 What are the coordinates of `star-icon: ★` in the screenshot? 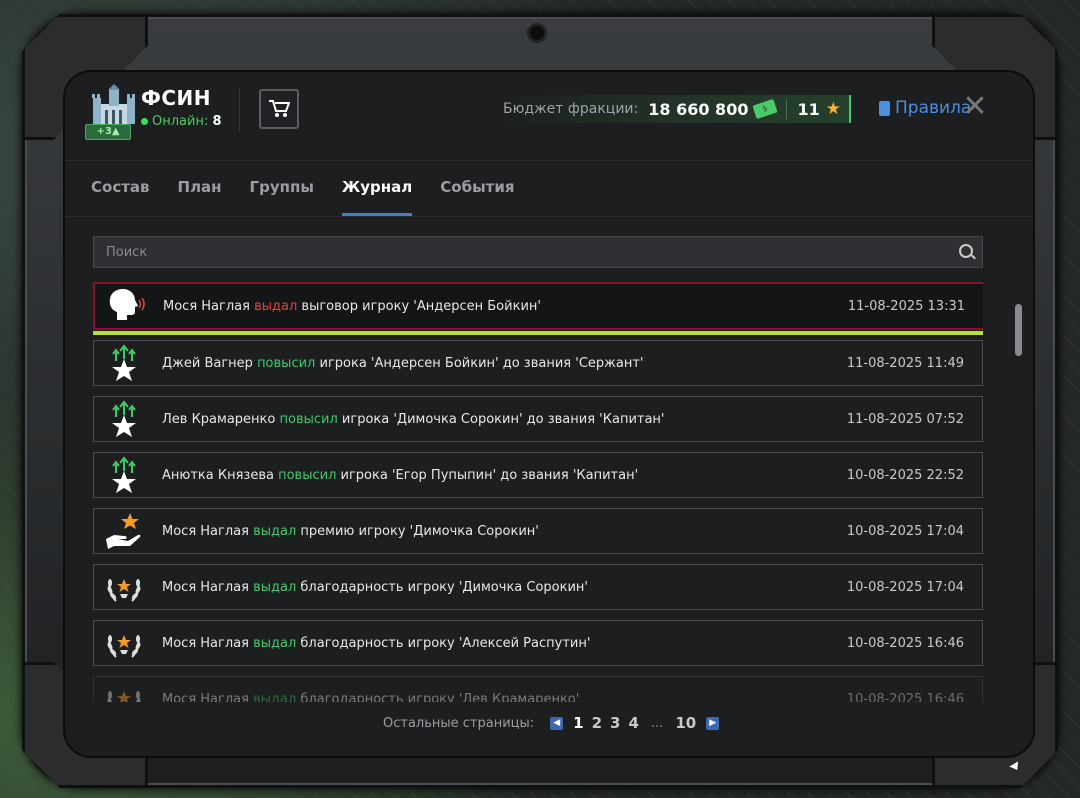 It's located at (833, 109).